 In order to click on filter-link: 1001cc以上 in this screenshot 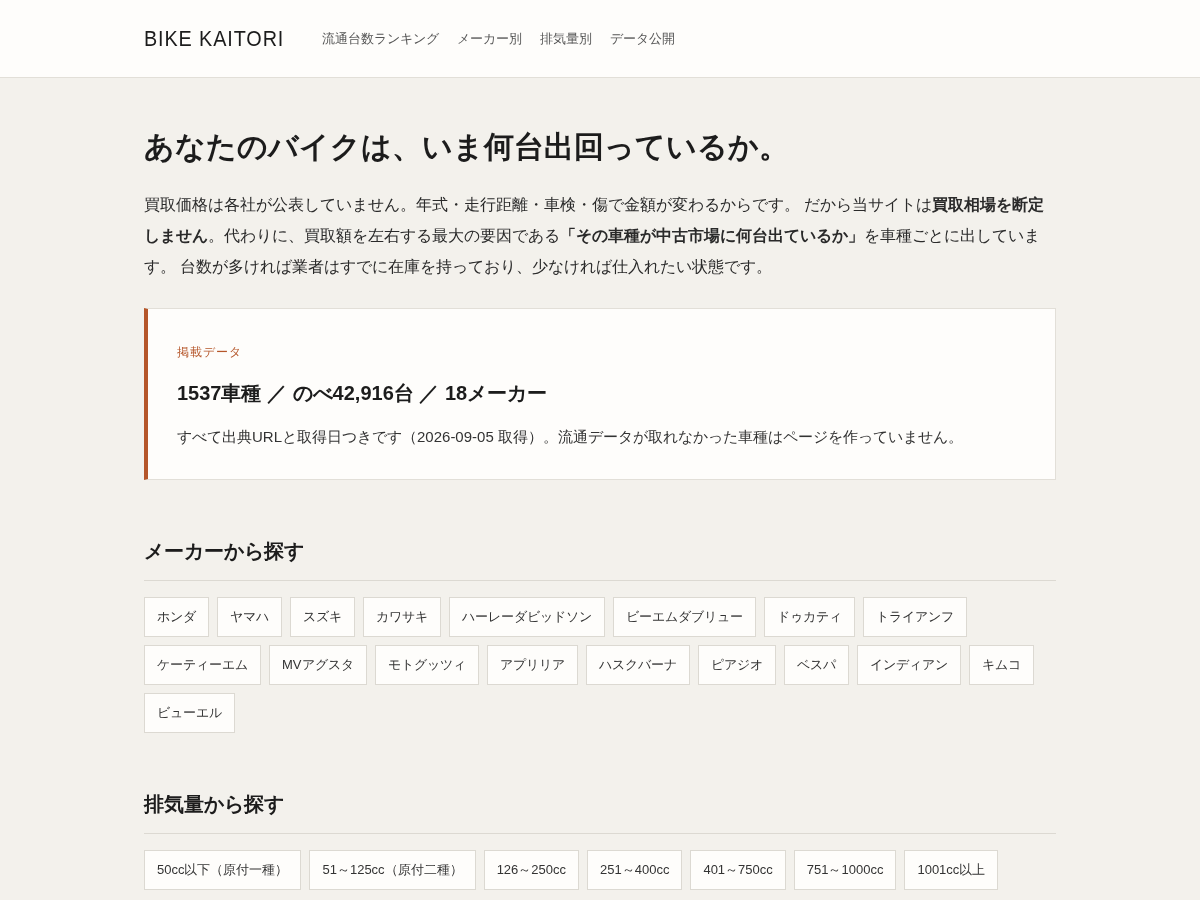, I will do `click(951, 869)`.